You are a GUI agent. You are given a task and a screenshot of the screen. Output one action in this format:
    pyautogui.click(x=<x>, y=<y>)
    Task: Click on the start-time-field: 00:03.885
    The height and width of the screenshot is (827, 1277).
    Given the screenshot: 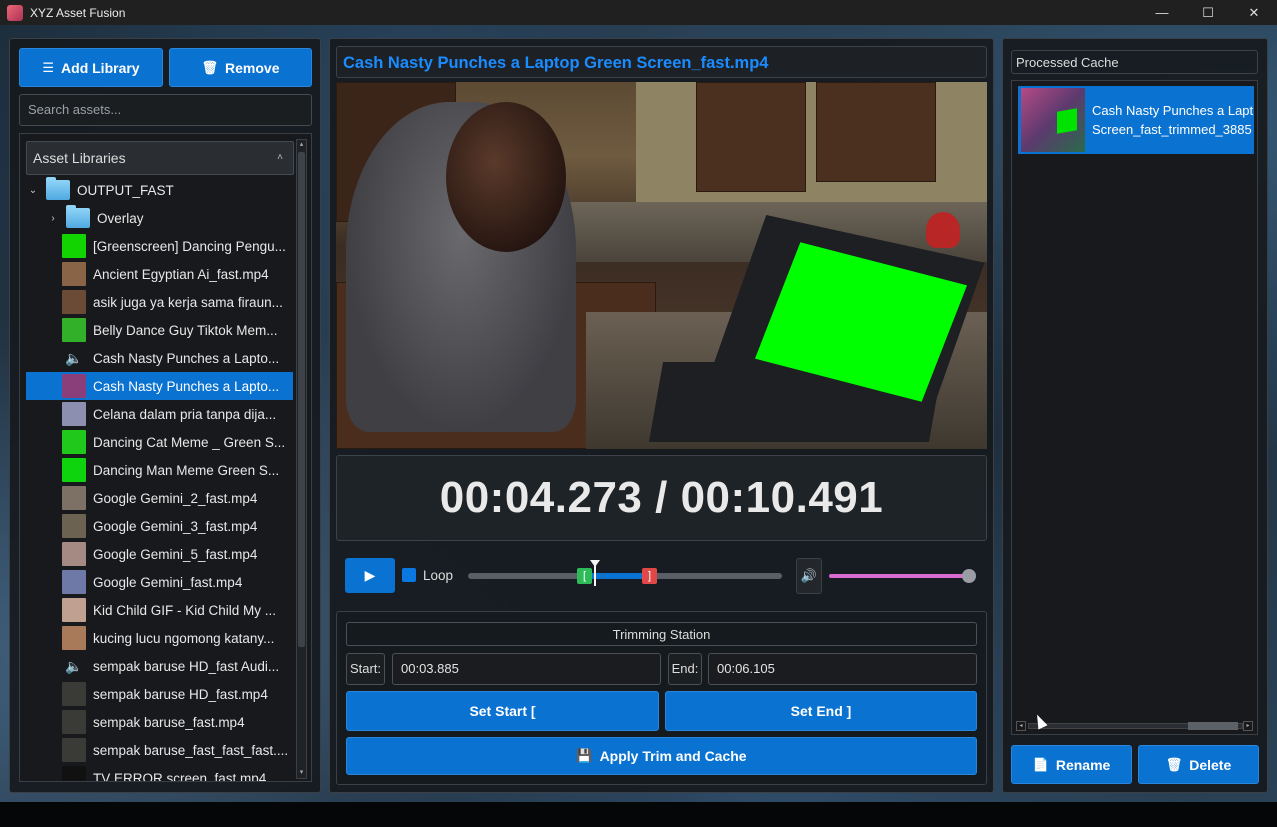 What is the action you would take?
    pyautogui.click(x=526, y=669)
    